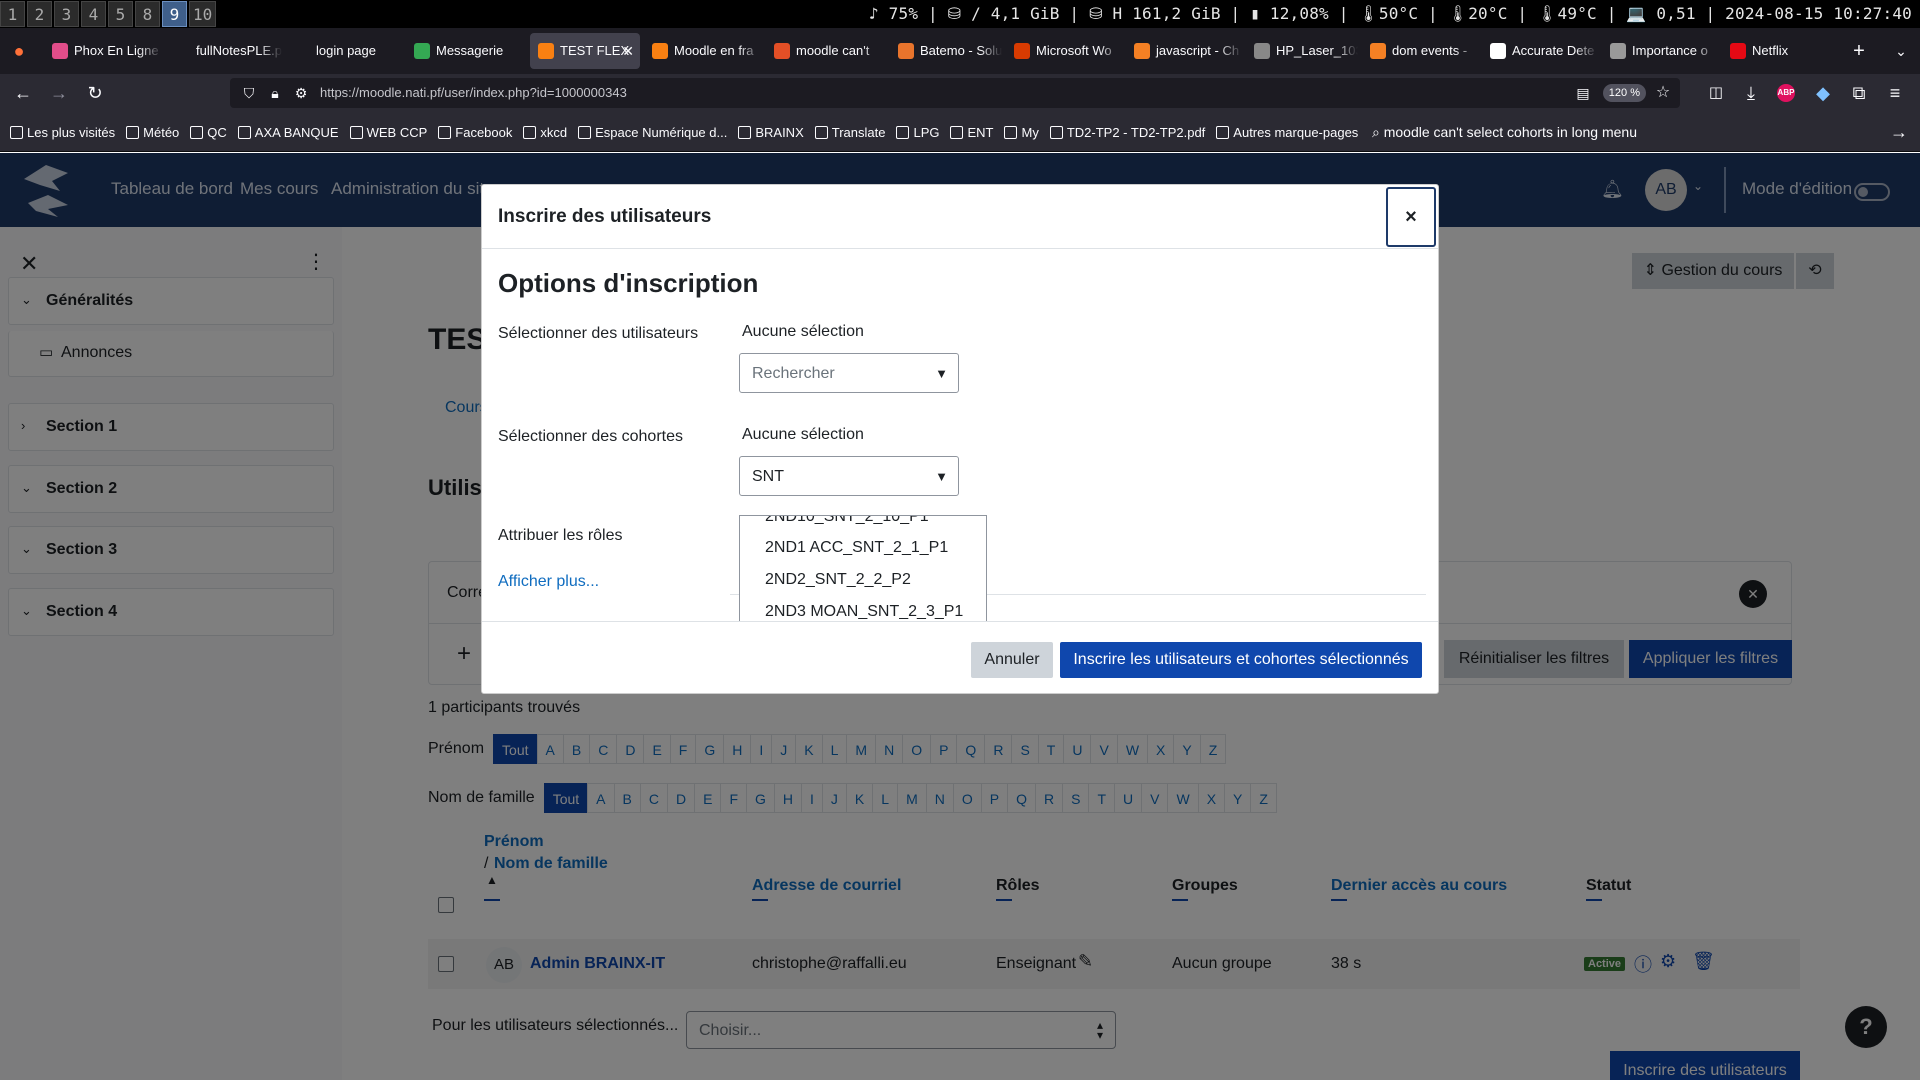  What do you see at coordinates (826, 51) in the screenshot?
I see `browser-tab: moodle can't` at bounding box center [826, 51].